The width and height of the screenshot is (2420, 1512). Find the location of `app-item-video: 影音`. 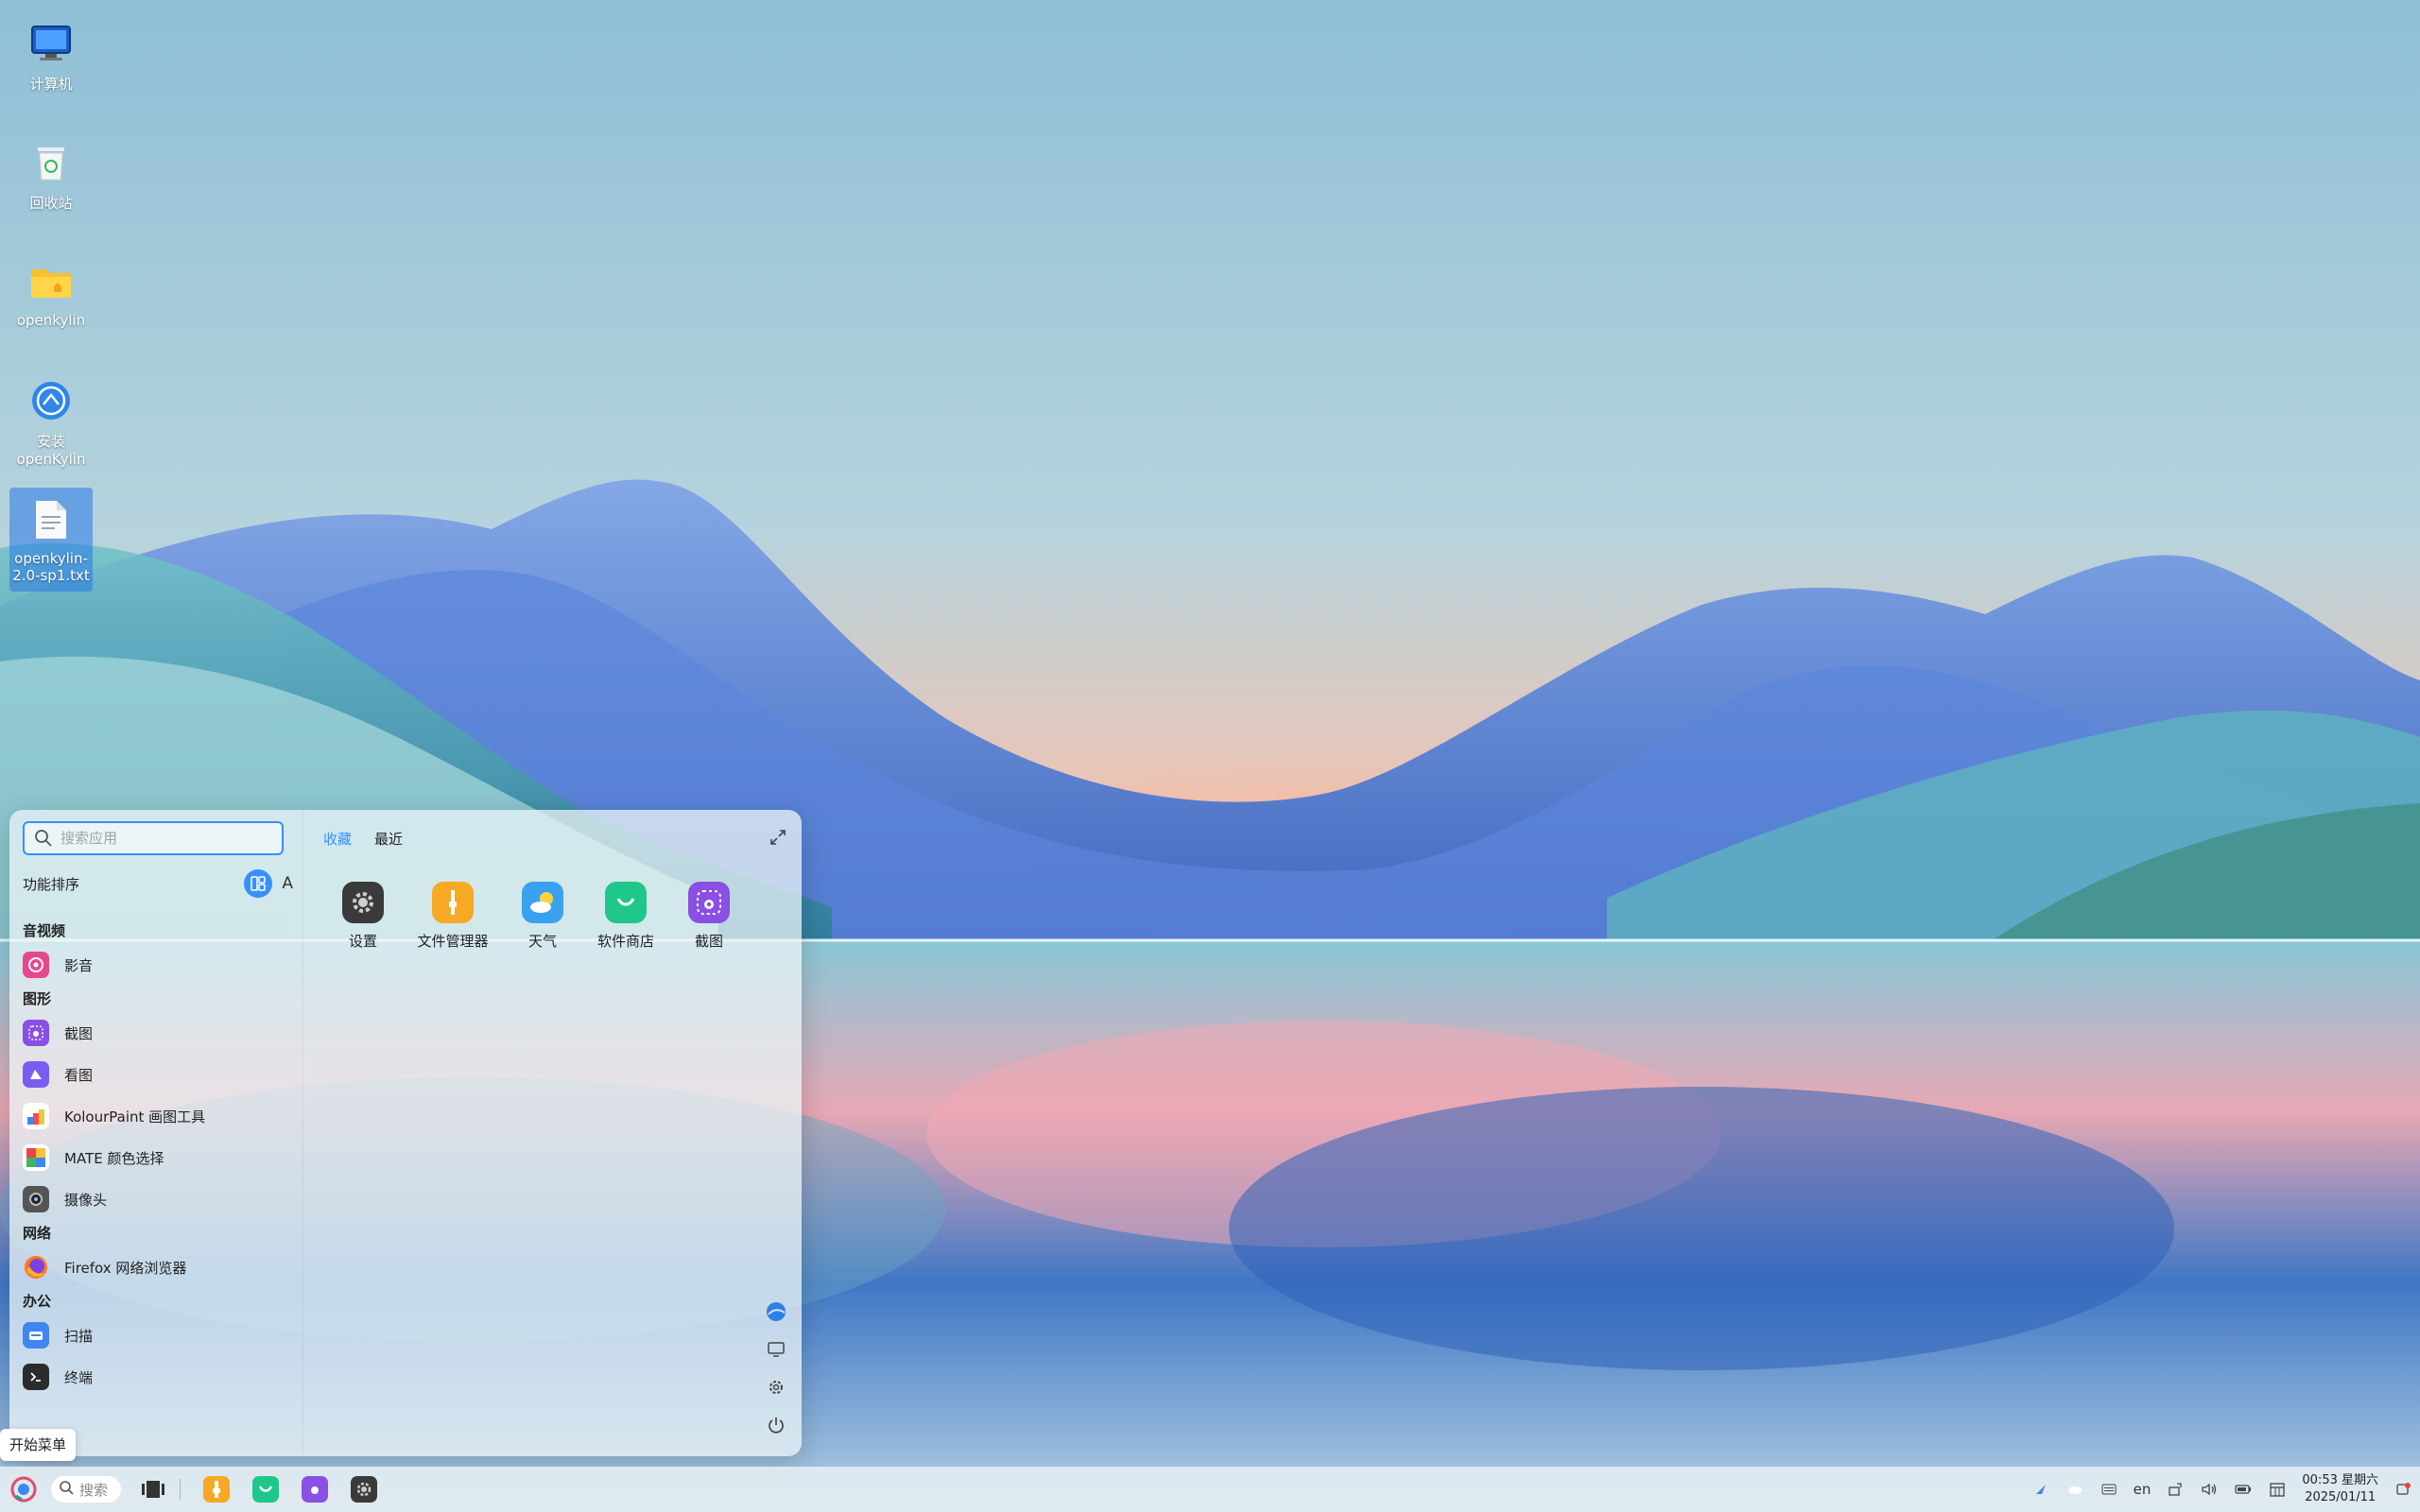

app-item-video: 影音 is located at coordinates (160, 965).